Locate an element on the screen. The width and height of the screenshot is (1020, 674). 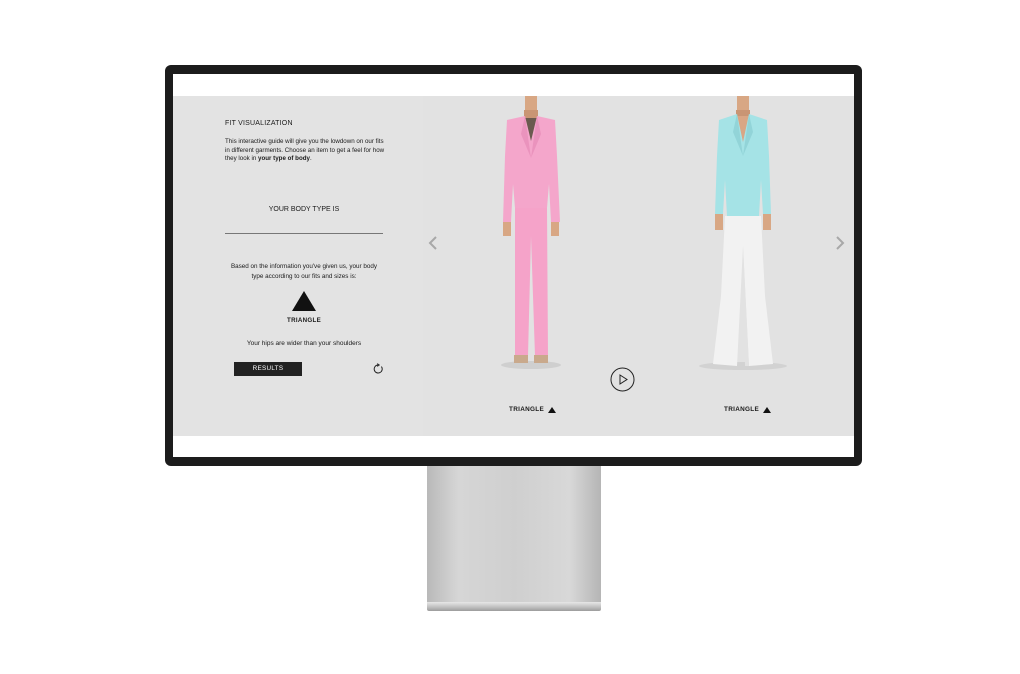
monitor-stand is located at coordinates (514, 535).